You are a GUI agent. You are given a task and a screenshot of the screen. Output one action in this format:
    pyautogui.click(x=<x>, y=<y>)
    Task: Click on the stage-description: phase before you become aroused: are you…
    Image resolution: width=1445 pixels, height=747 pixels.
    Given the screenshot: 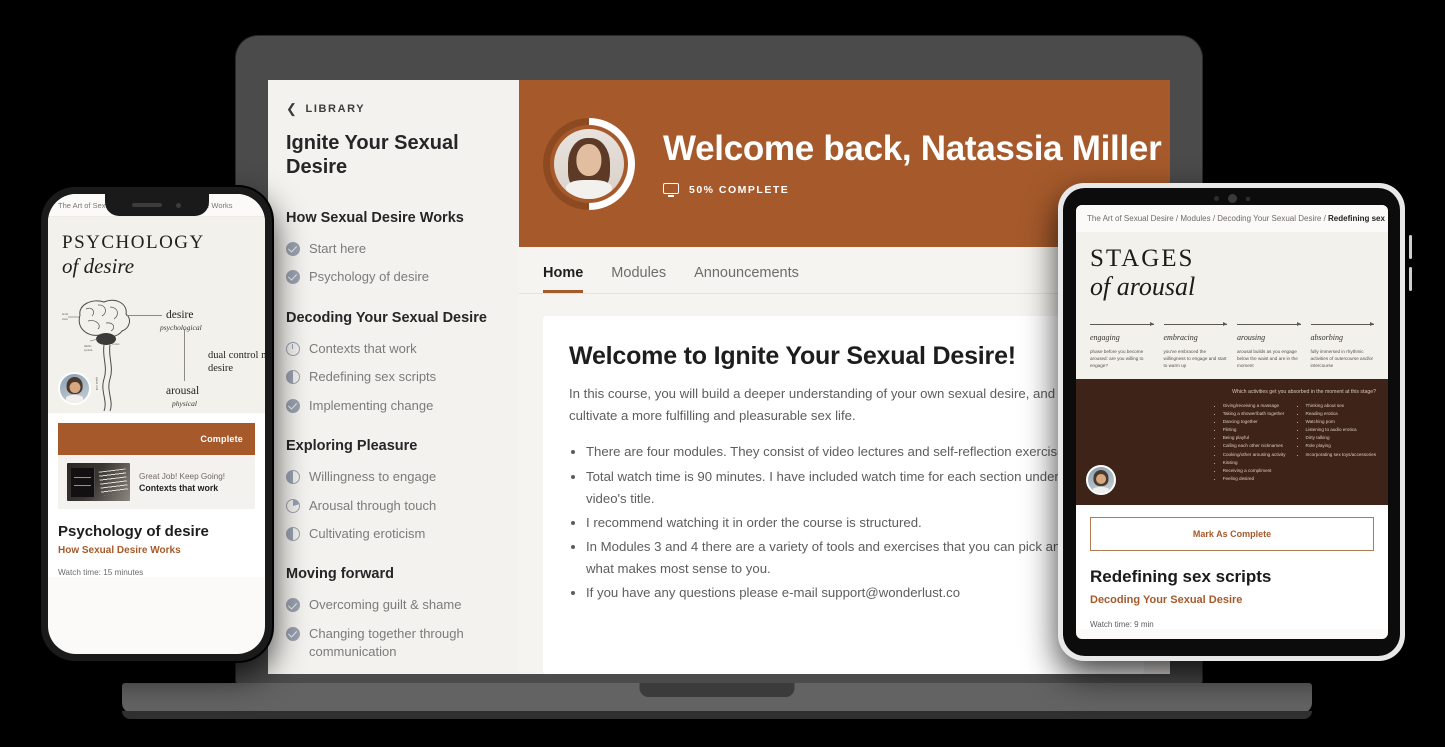 What is the action you would take?
    pyautogui.click(x=1117, y=359)
    